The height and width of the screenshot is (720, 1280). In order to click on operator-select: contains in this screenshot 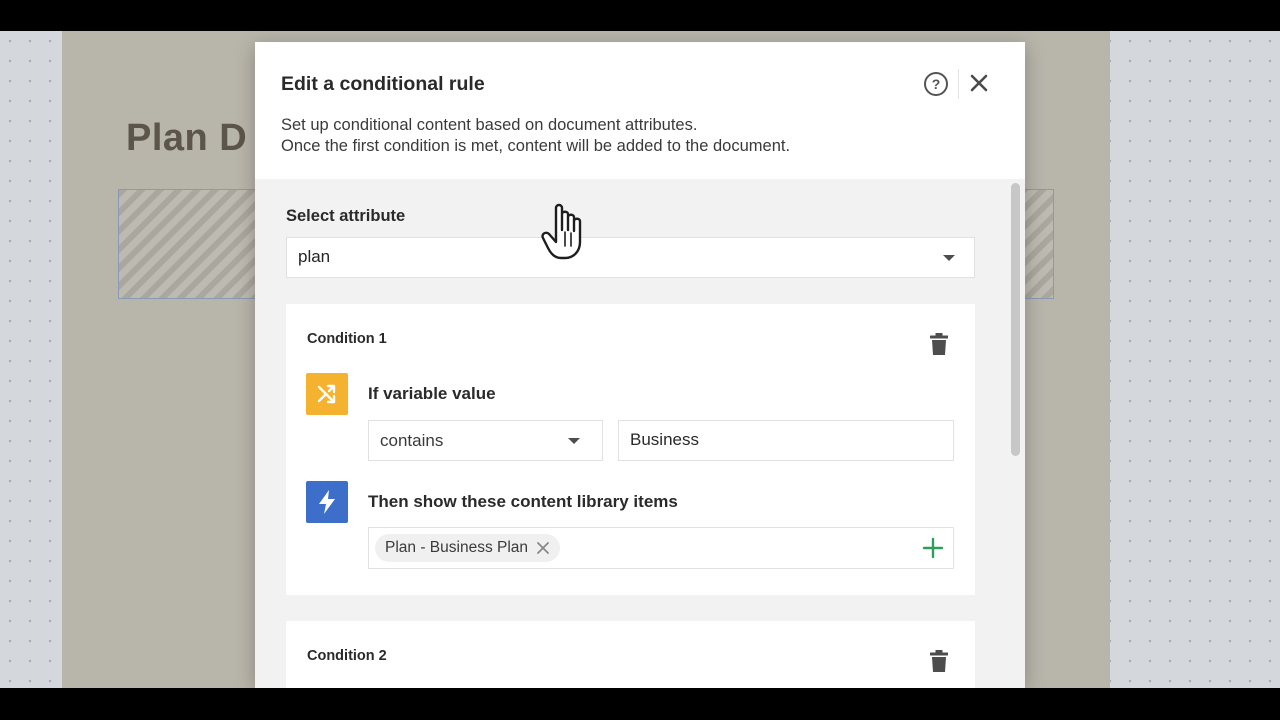, I will do `click(485, 440)`.